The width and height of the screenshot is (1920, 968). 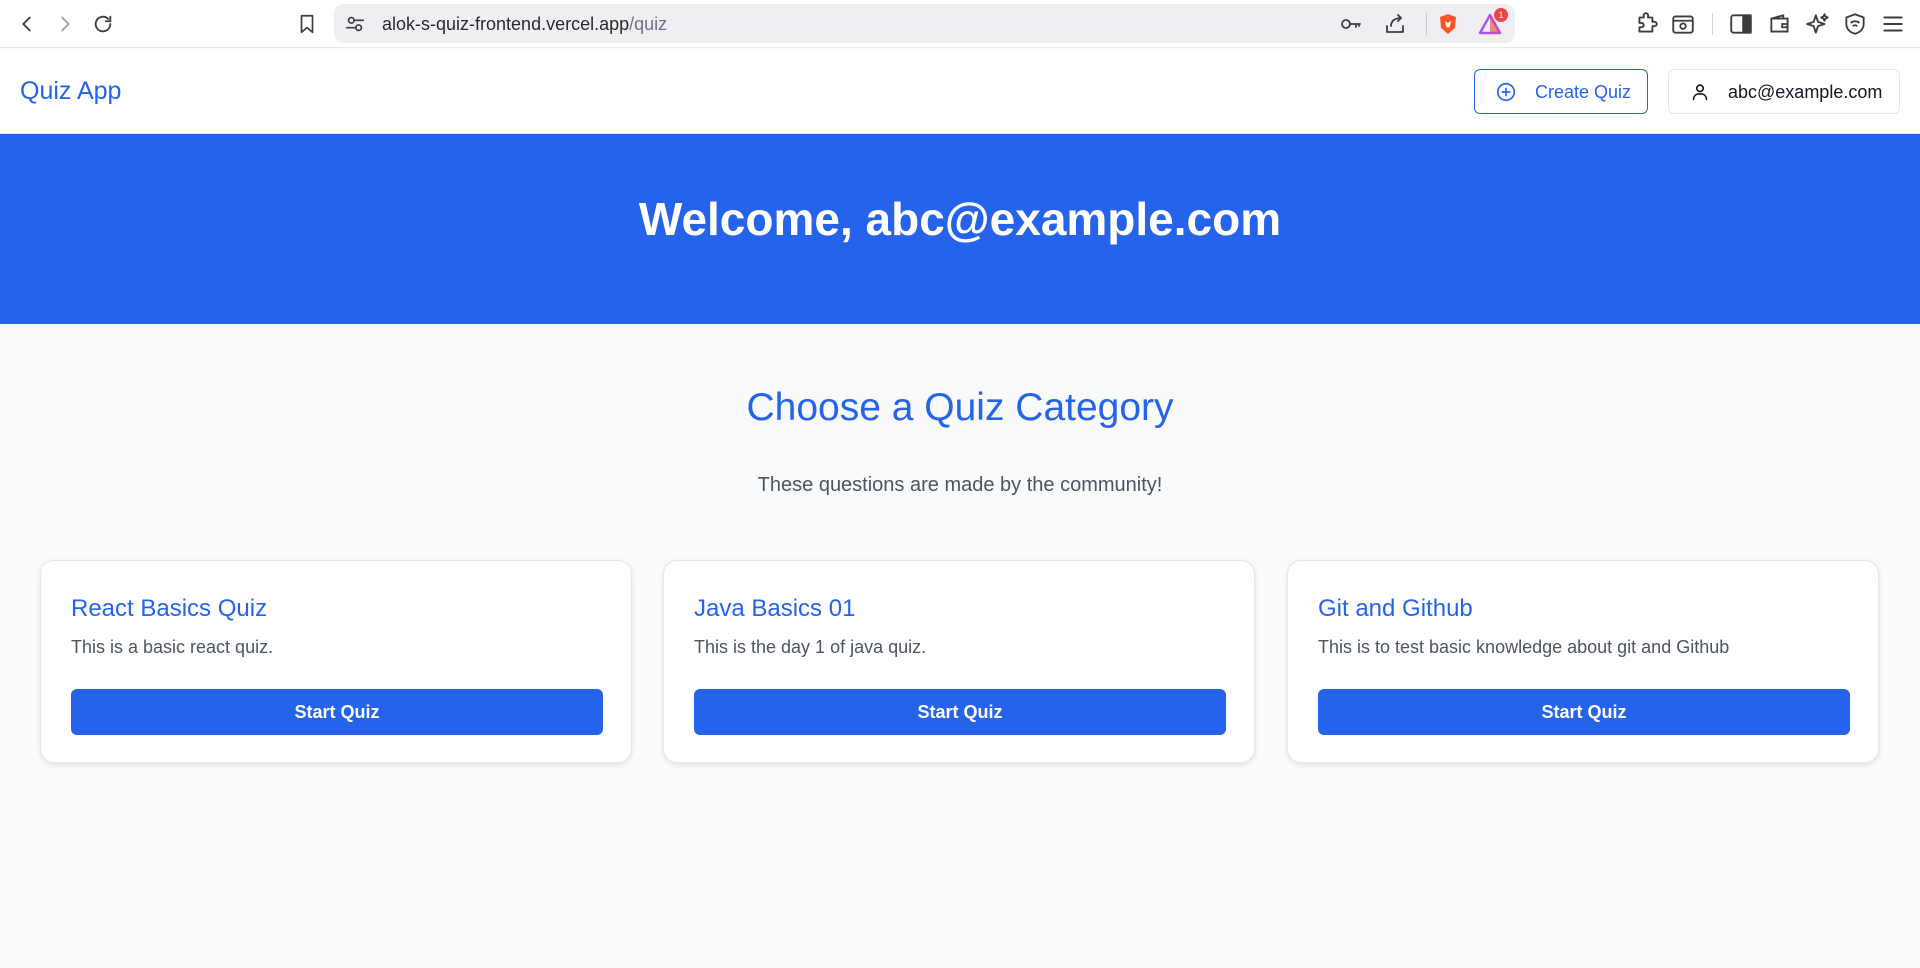 I want to click on app-brand-link: Quiz App, so click(x=70, y=91).